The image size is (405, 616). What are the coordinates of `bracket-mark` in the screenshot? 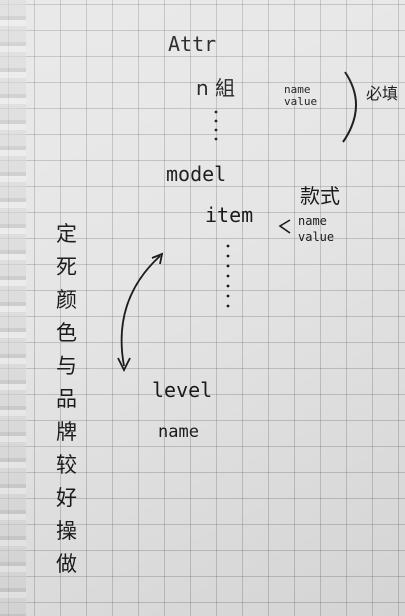 It's located at (349, 107).